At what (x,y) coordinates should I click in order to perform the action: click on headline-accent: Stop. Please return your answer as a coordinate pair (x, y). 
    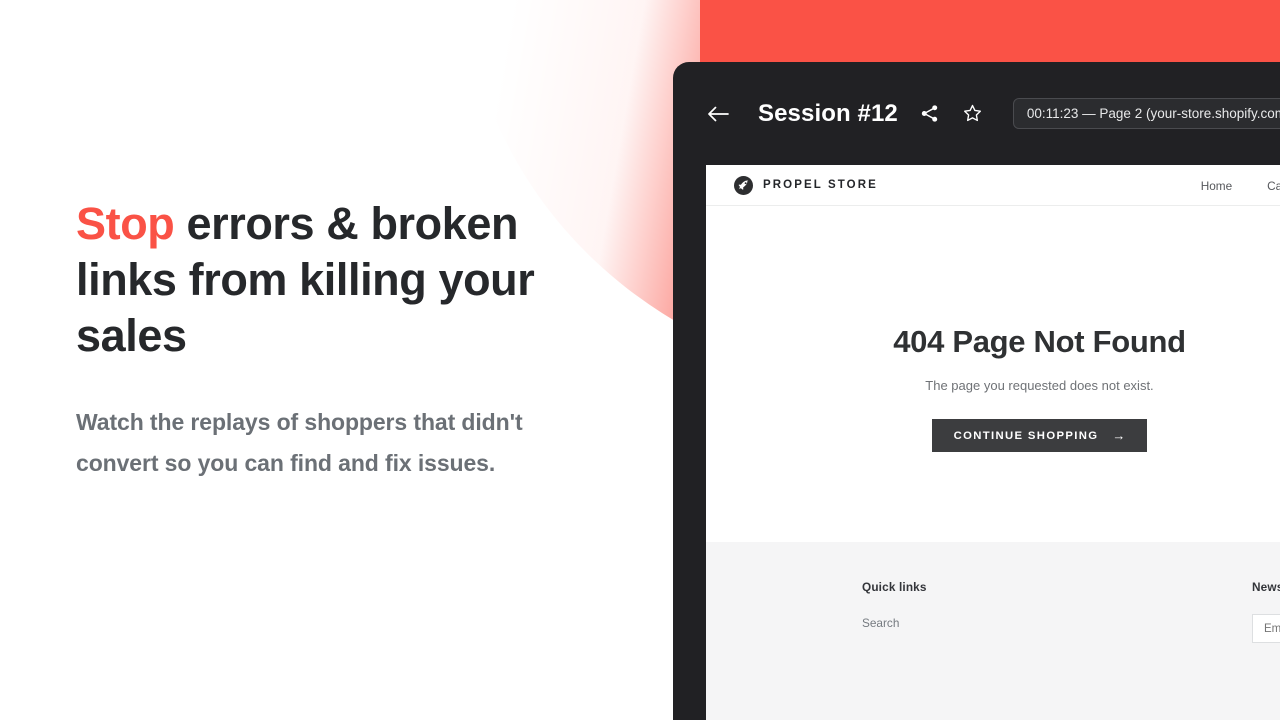
    Looking at the image, I should click on (125, 223).